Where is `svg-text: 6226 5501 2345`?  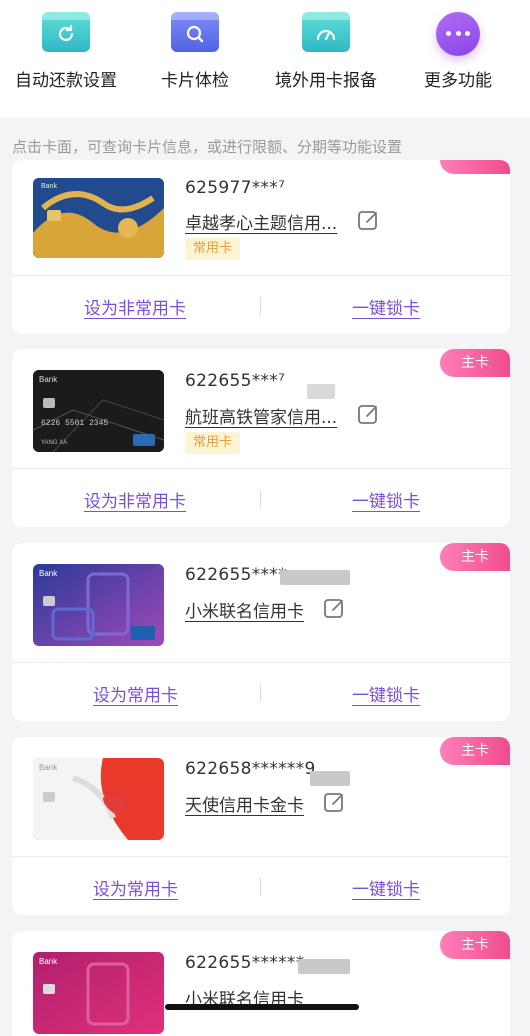
svg-text: 6226 5501 2345 is located at coordinates (74, 423).